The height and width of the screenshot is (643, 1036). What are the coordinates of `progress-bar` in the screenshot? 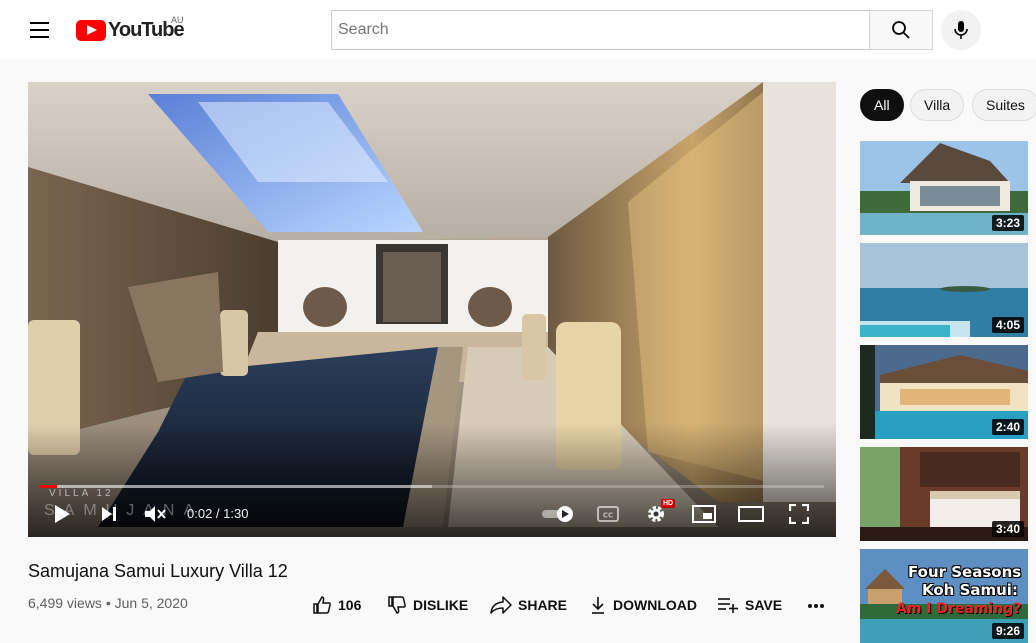 It's located at (432, 486).